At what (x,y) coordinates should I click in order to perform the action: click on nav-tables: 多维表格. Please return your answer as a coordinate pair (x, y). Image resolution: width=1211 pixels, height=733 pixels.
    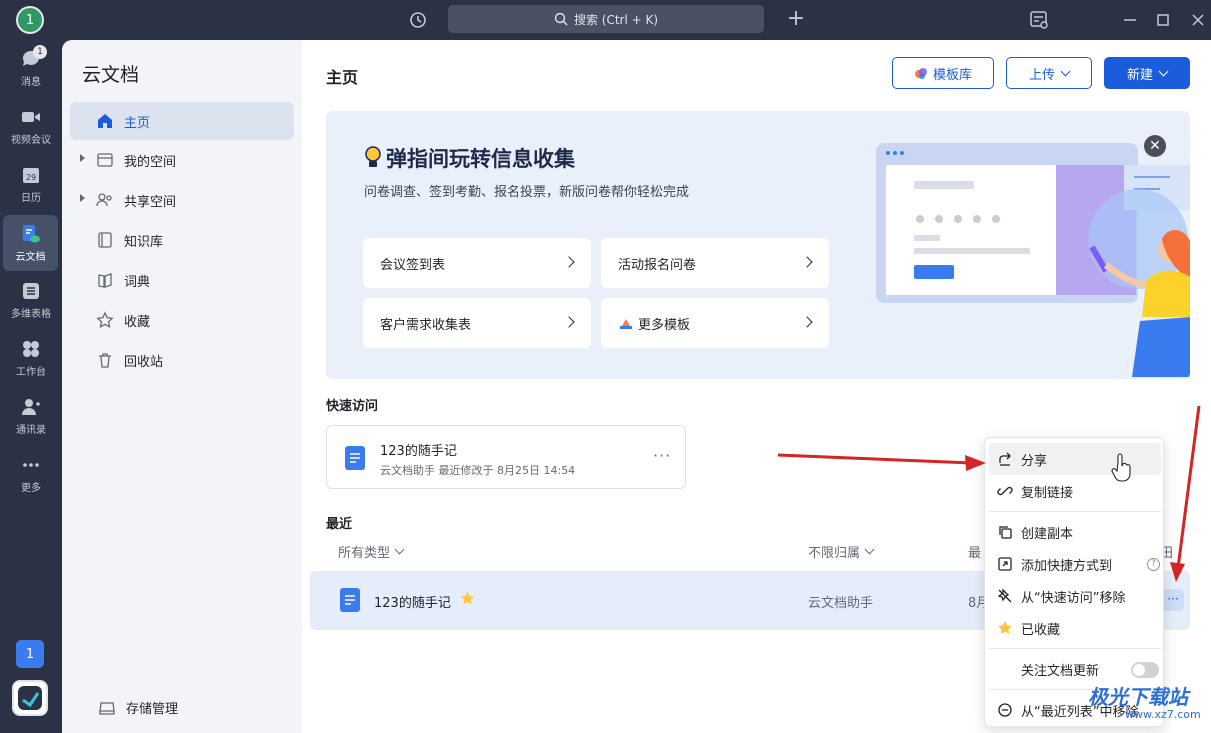
    Looking at the image, I should click on (31, 300).